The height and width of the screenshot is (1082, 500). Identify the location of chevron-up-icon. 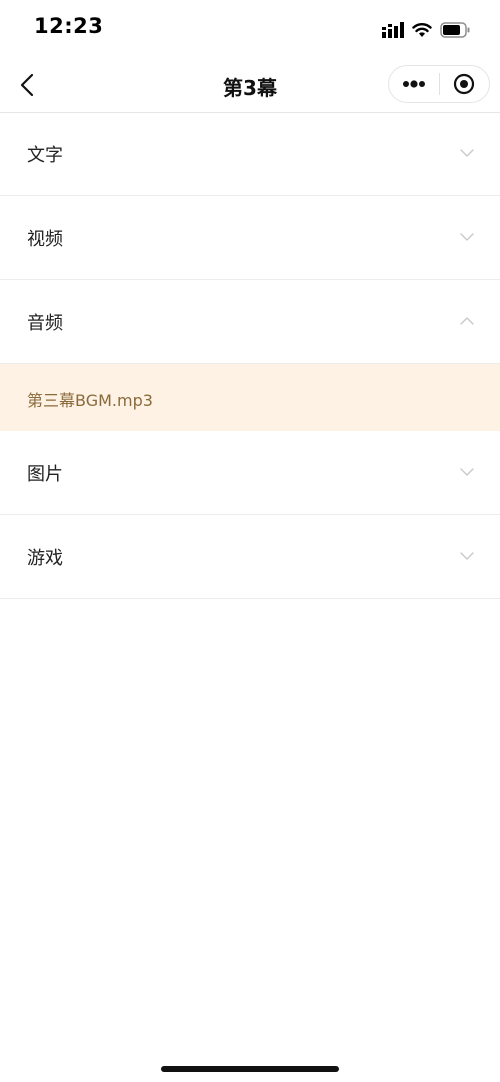
(467, 321).